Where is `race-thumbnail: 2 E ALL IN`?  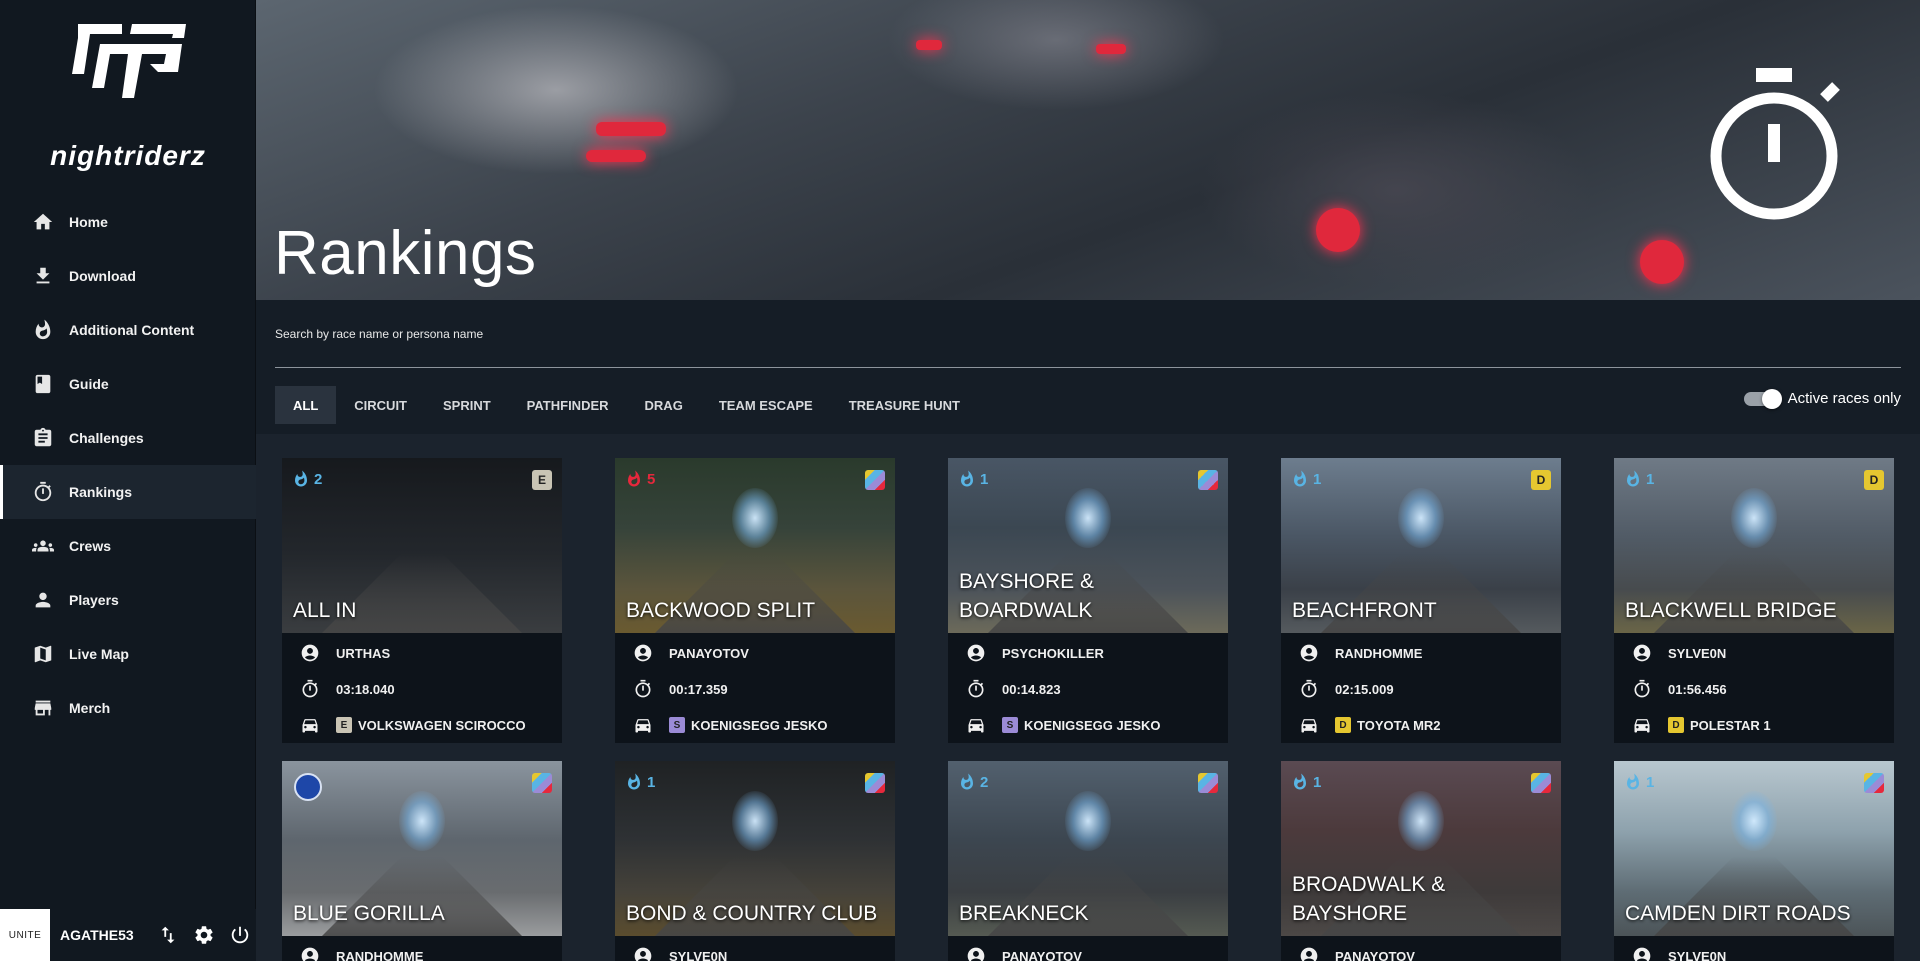 race-thumbnail: 2 E ALL IN is located at coordinates (422, 545).